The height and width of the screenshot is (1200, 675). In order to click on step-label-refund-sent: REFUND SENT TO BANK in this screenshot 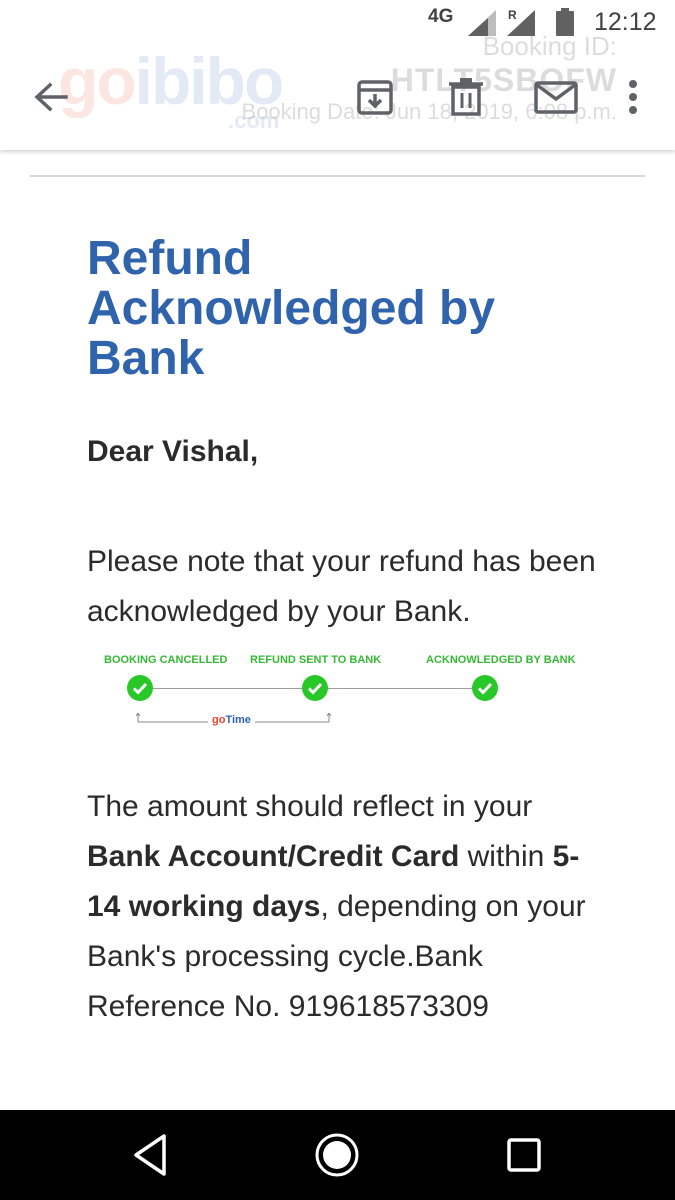, I will do `click(316, 660)`.